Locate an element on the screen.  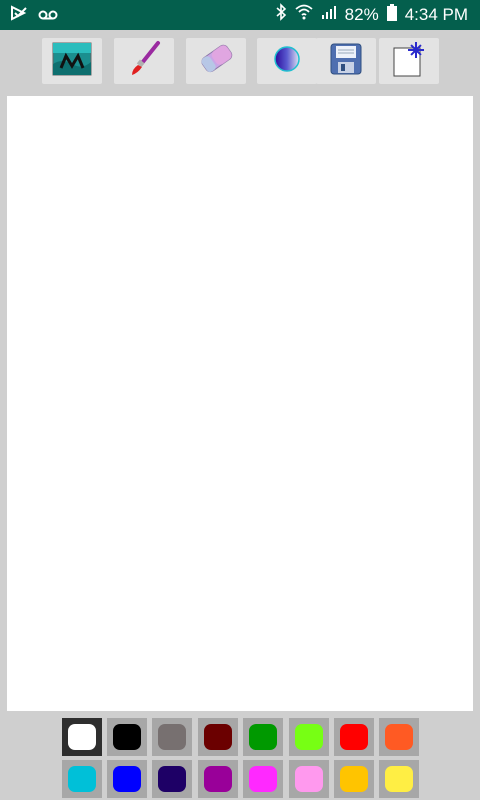
battery-icon is located at coordinates (391, 14).